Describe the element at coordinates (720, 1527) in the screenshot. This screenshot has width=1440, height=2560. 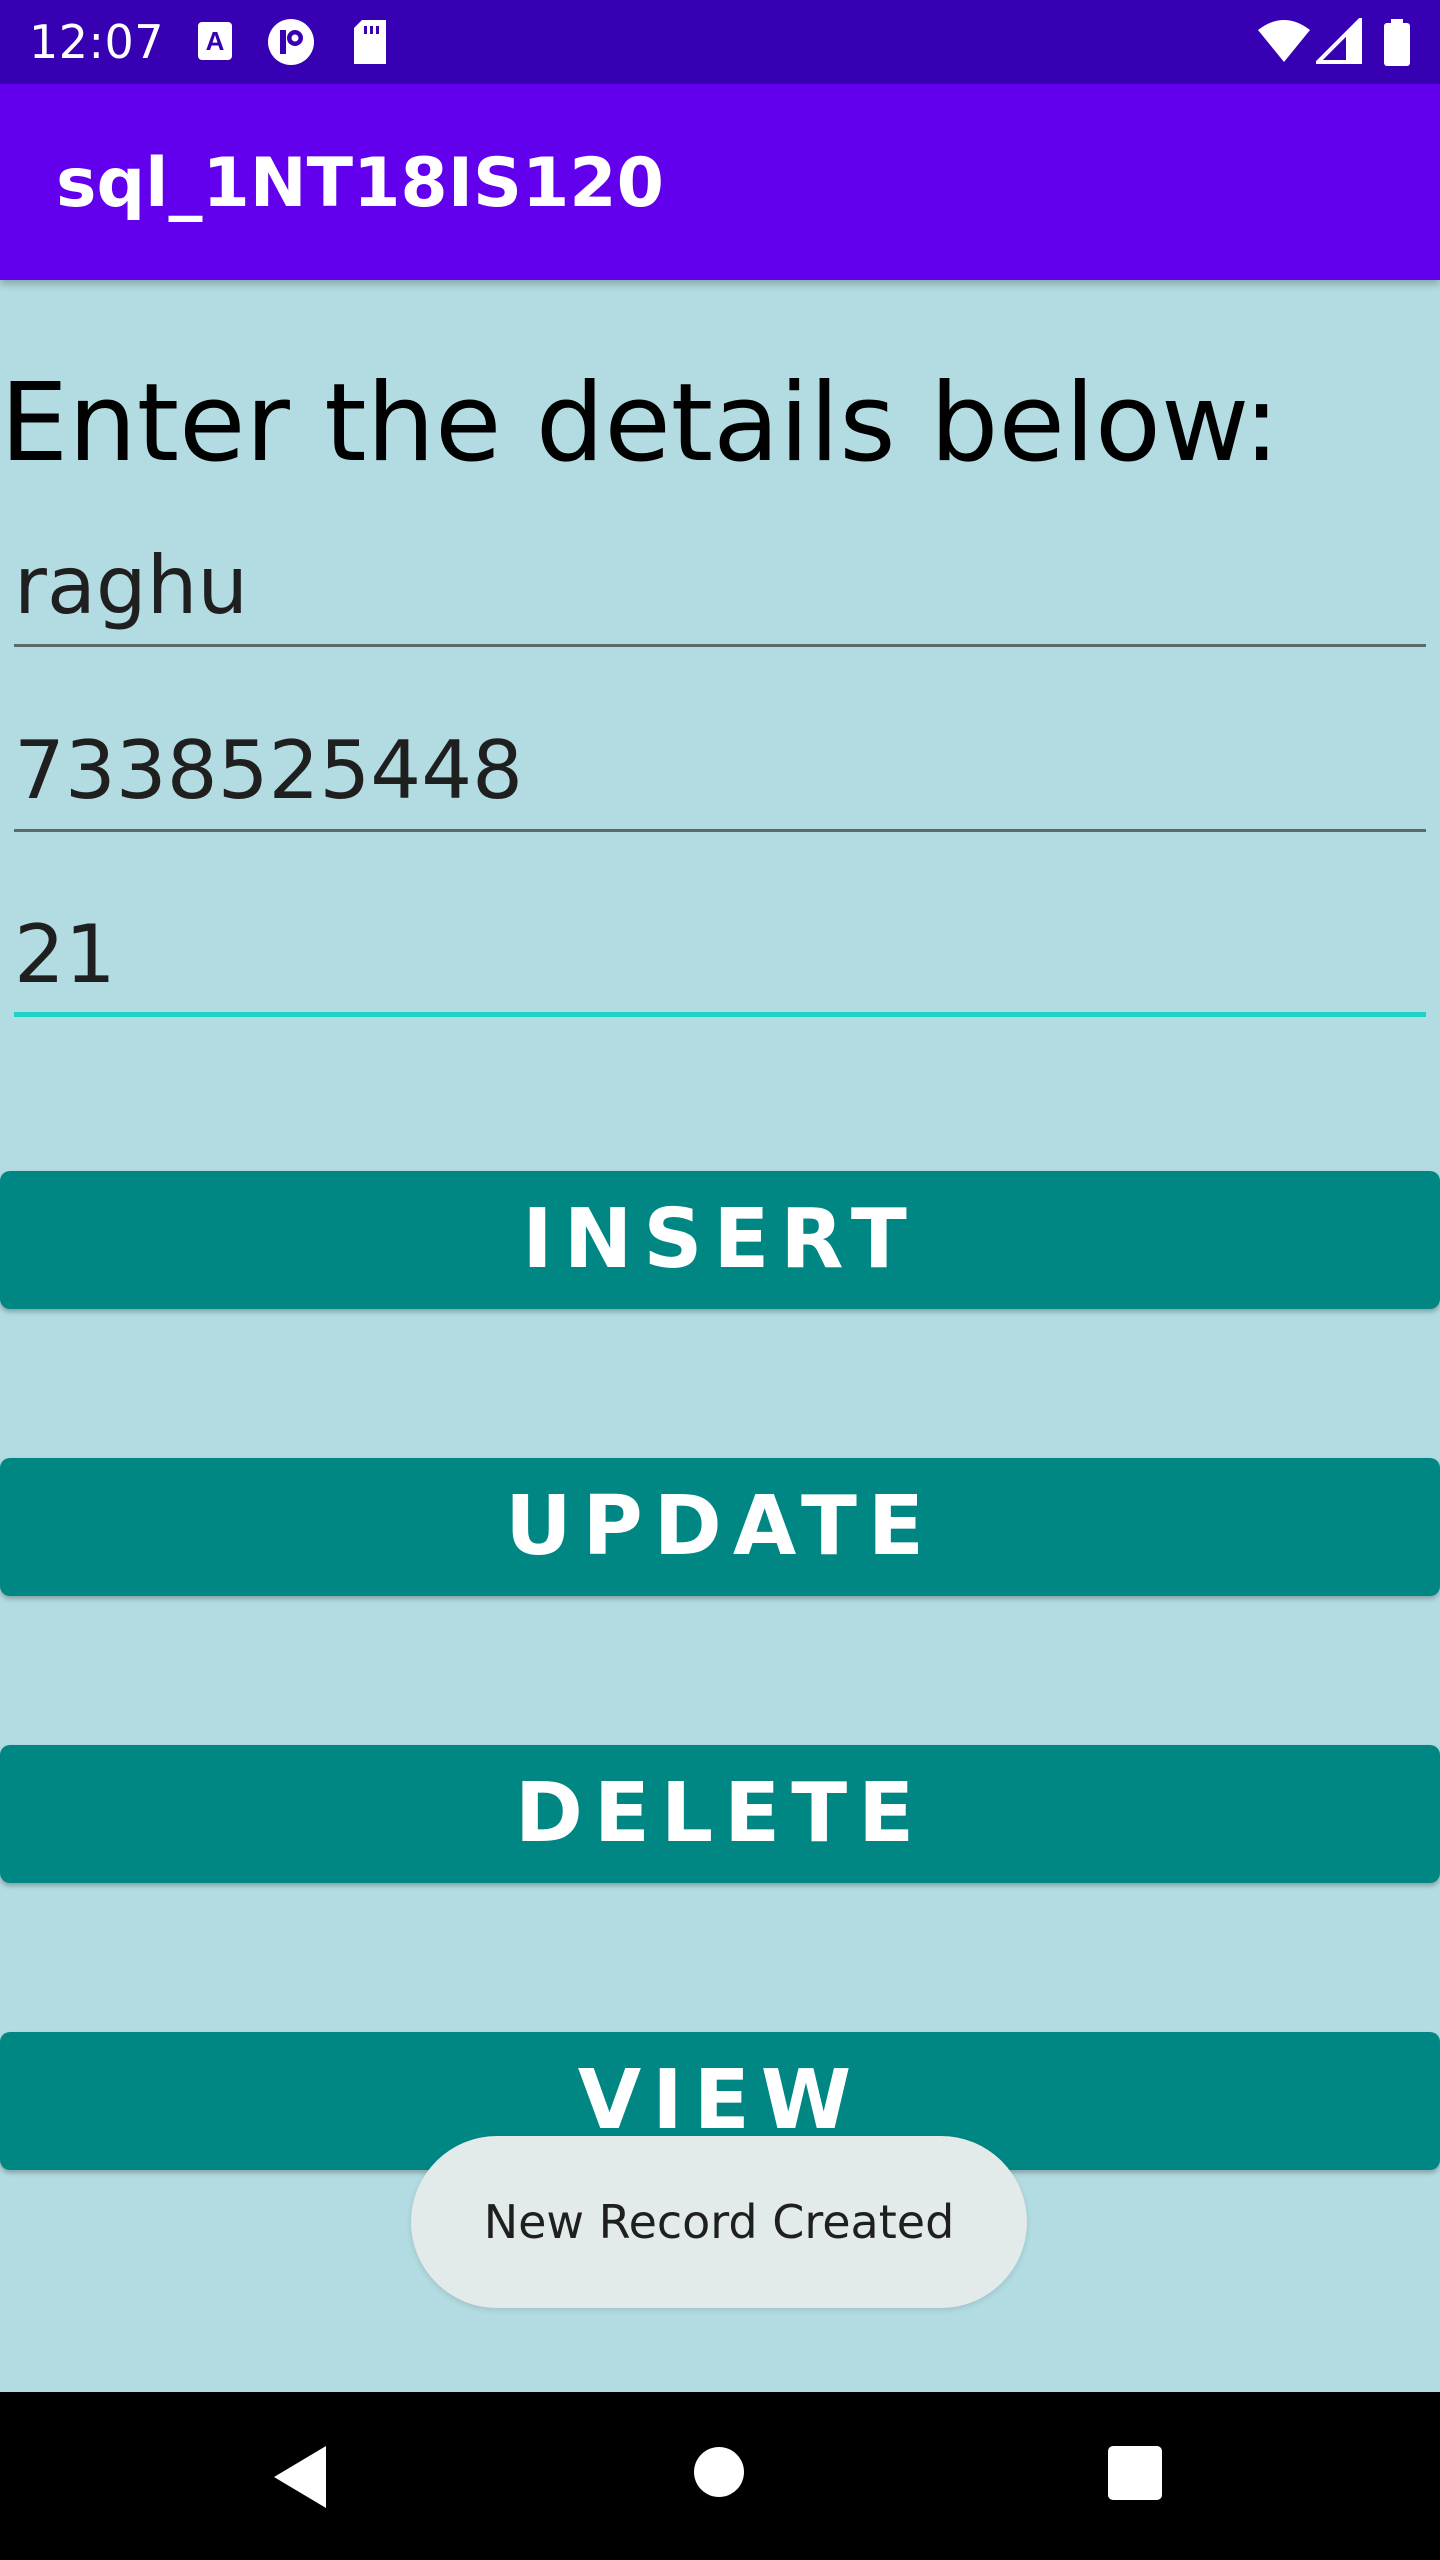
I see `update-button: UPDATE` at that location.